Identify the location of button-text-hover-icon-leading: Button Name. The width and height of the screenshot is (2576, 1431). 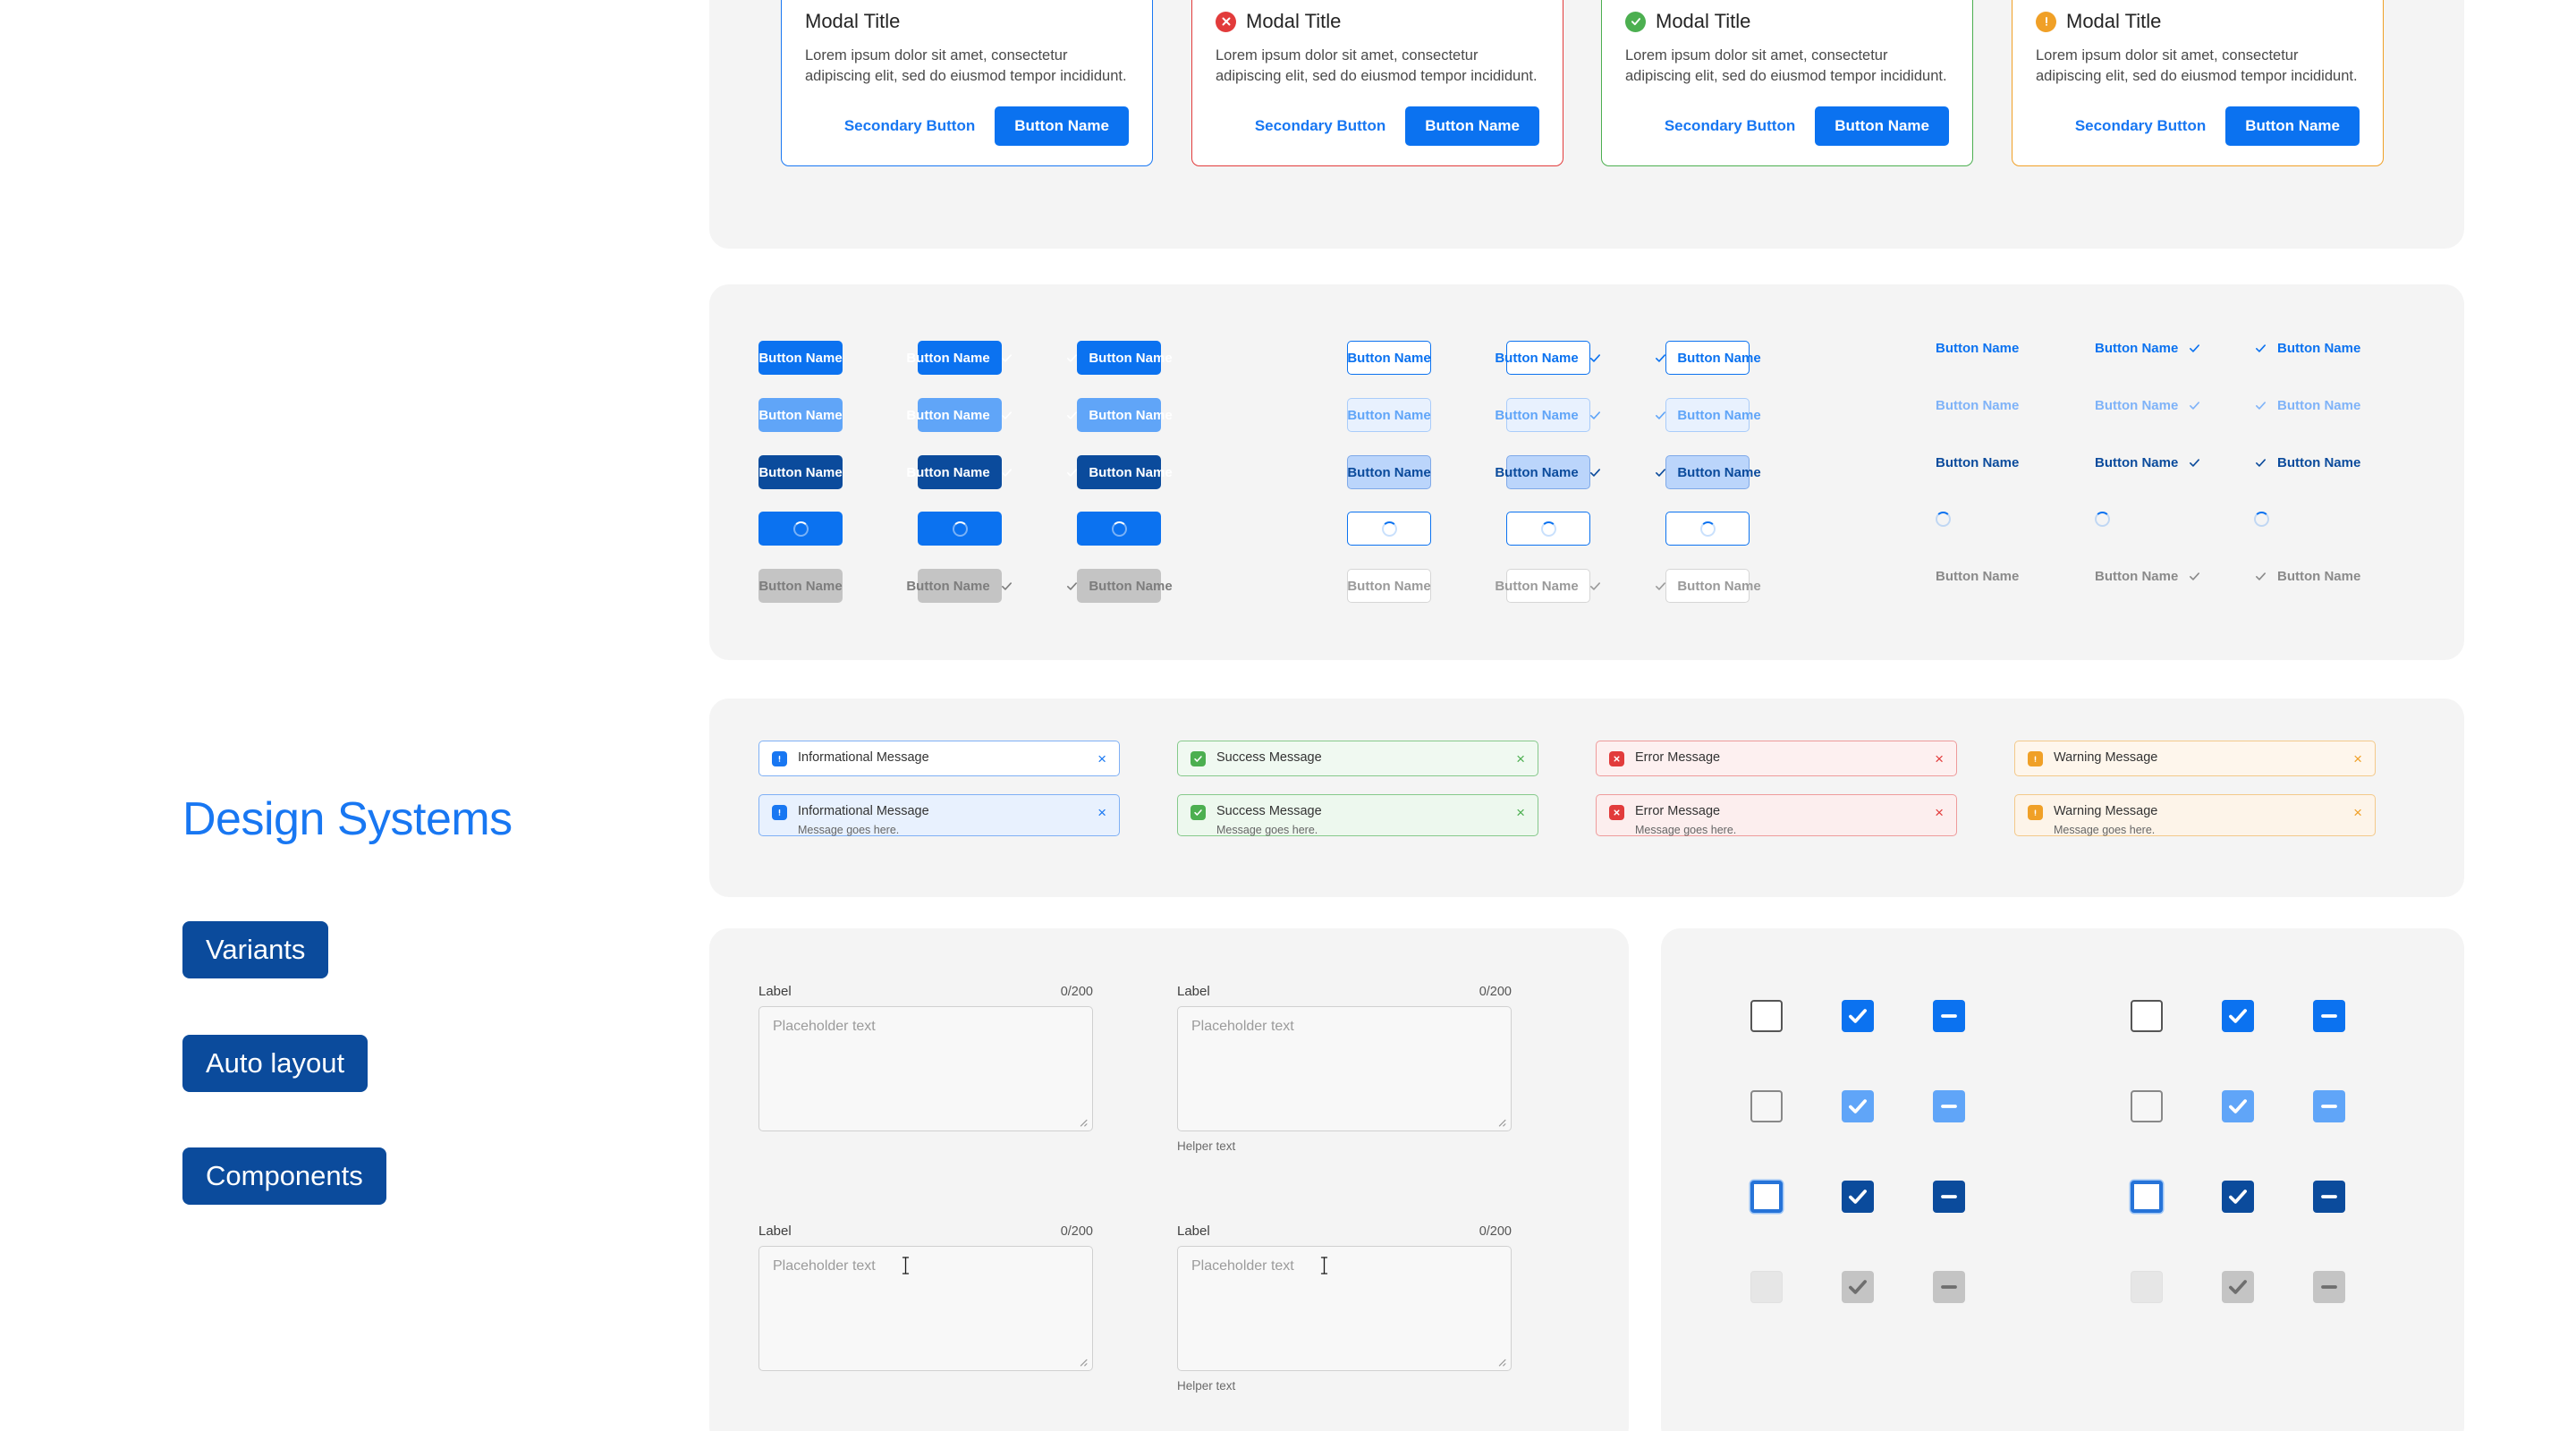
(2307, 406).